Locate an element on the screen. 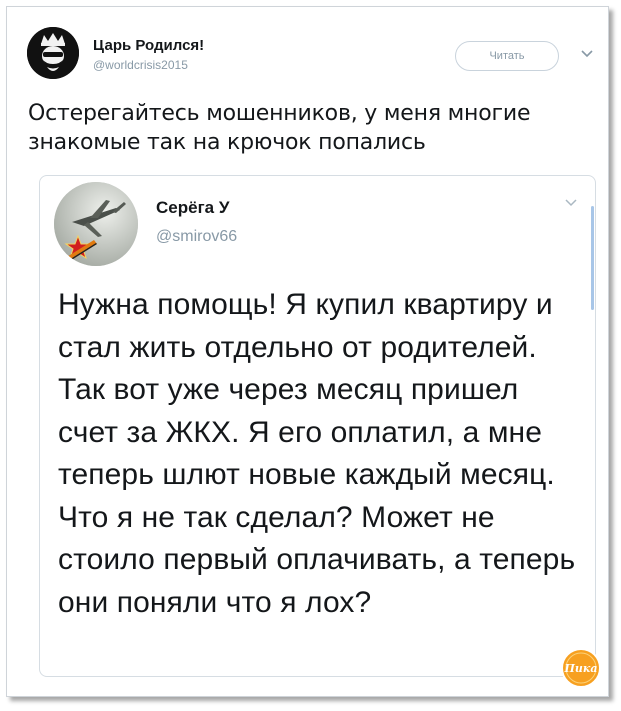 Image resolution: width=621 pixels, height=711 pixels. watermark-text: Пика is located at coordinates (581, 668).